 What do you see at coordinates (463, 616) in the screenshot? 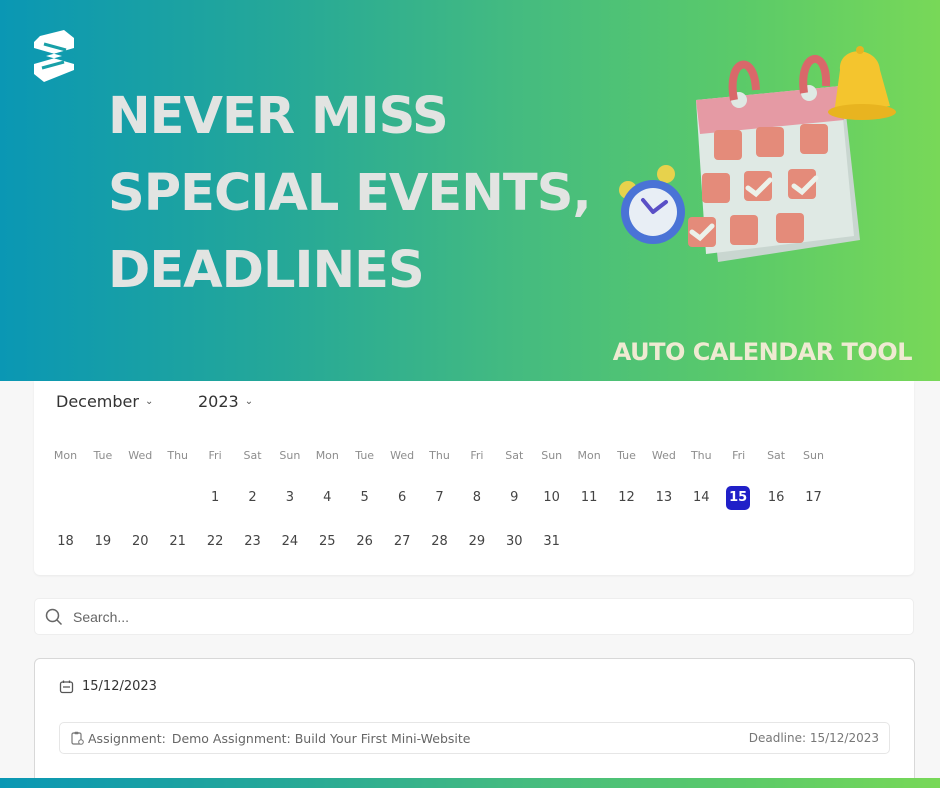
I see `search-input` at bounding box center [463, 616].